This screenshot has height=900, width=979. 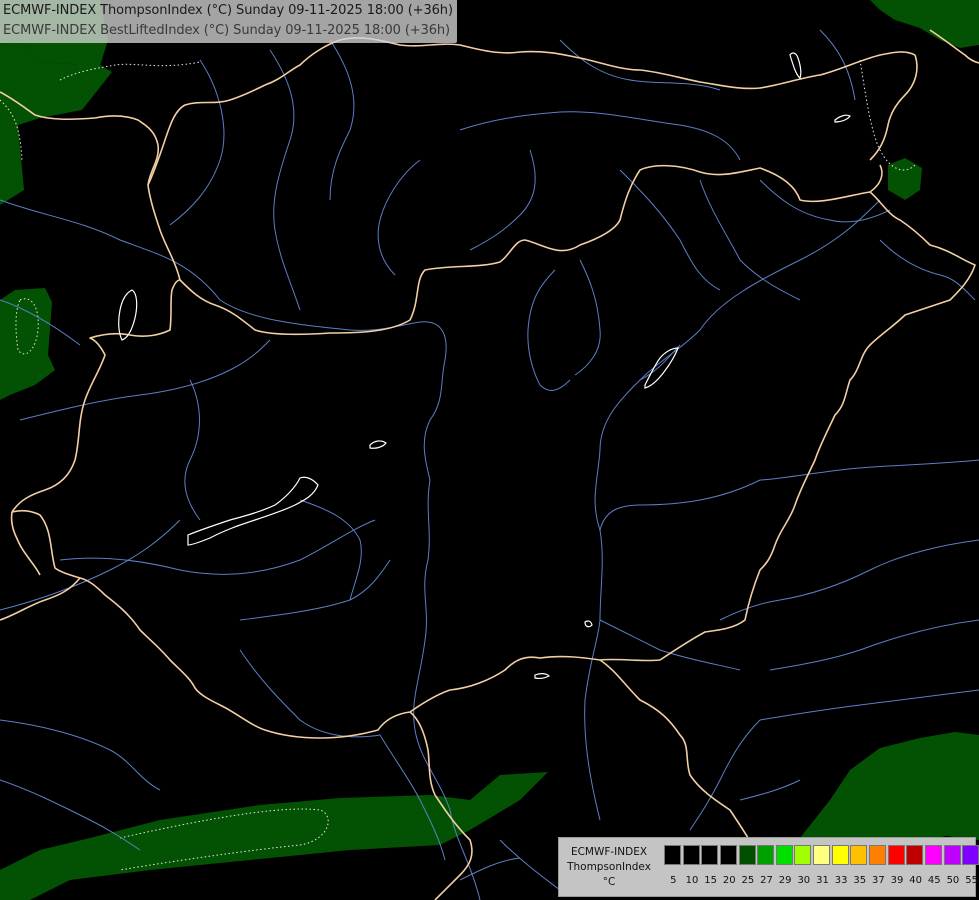 What do you see at coordinates (710, 880) in the screenshot?
I see `legend-tick-label: 15` at bounding box center [710, 880].